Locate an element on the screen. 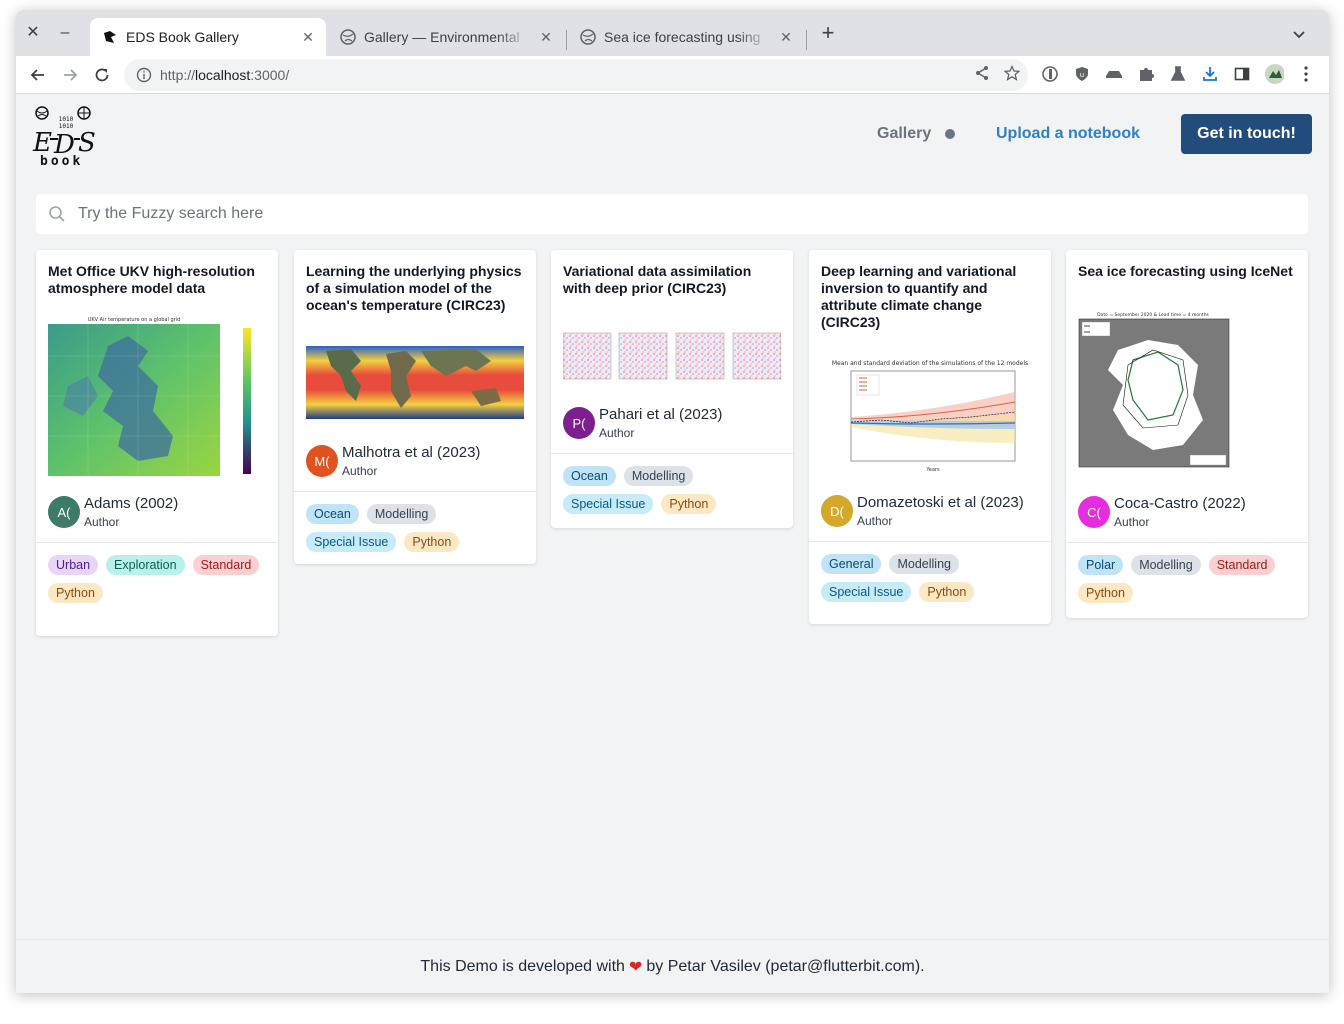 The image size is (1344, 1024). reload-icon is located at coordinates (102, 75).